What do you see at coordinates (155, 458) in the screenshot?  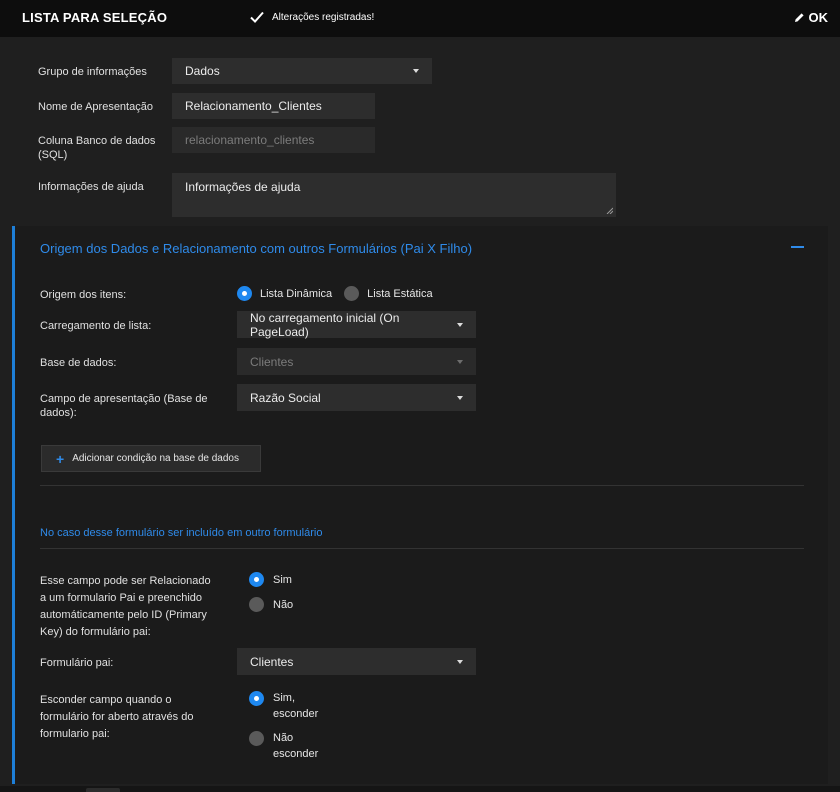 I see `add-condition-label: Adicionar condição na base de dados` at bounding box center [155, 458].